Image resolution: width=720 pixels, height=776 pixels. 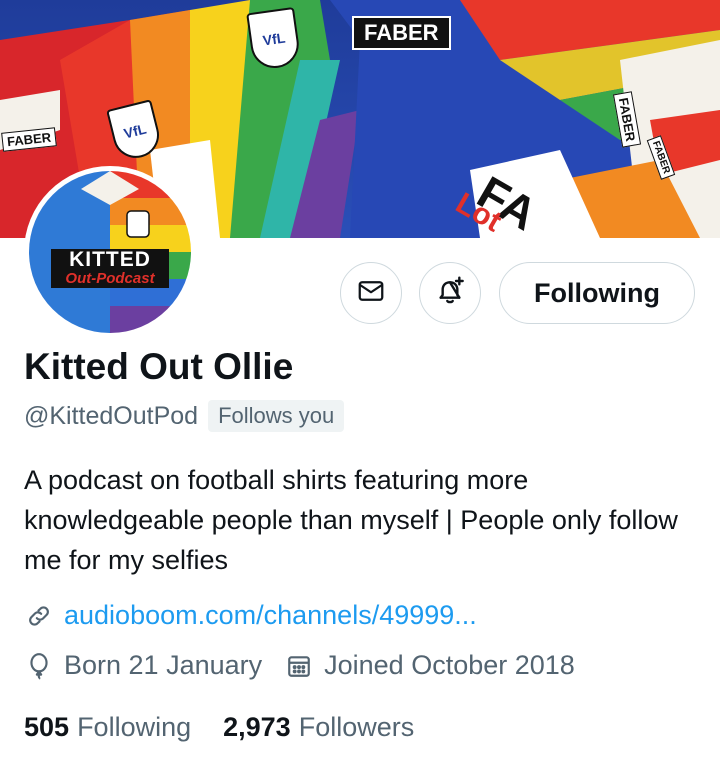 I want to click on display-name: Kitted Out Ollie, so click(x=159, y=366).